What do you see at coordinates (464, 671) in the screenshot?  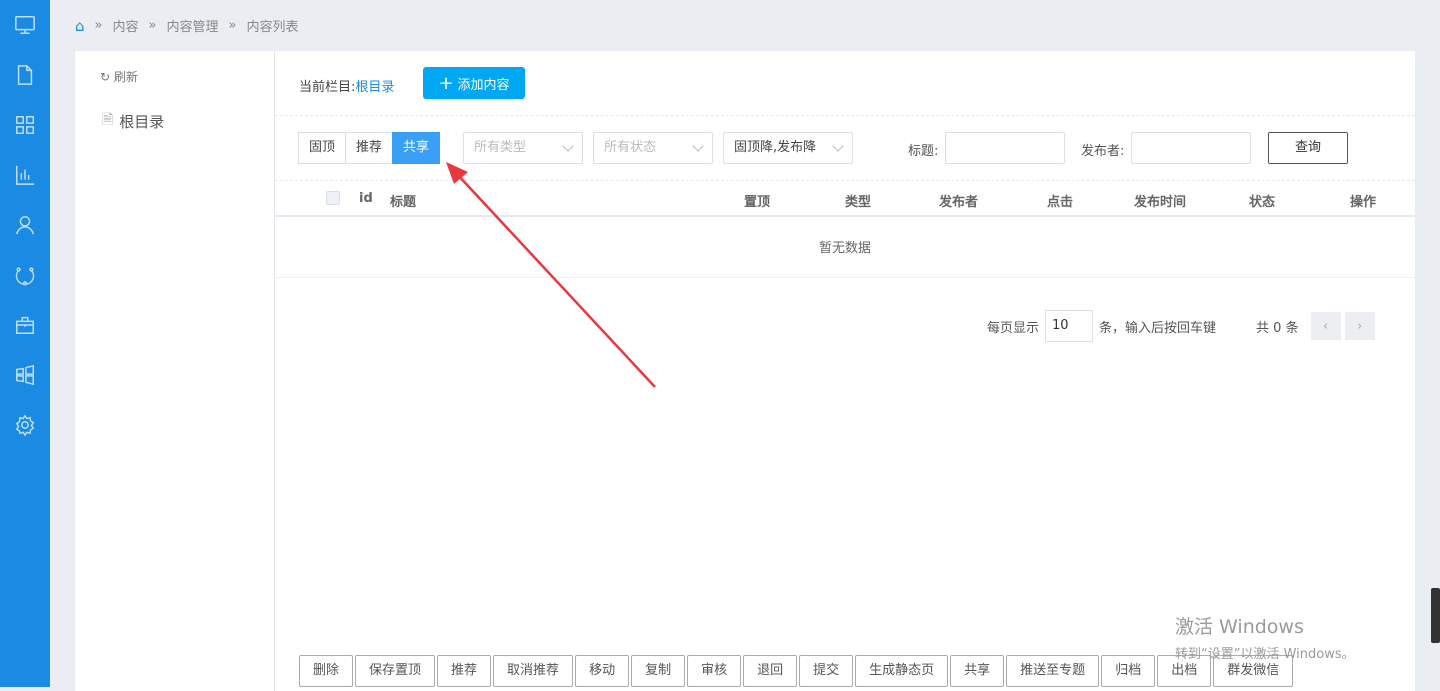 I see `recommend-button: 推荐` at bounding box center [464, 671].